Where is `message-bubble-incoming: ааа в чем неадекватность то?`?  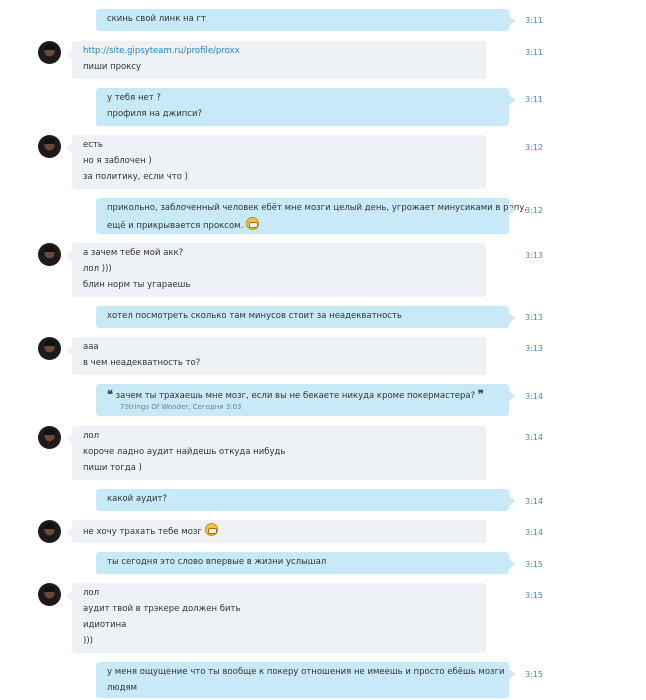 message-bubble-incoming: ааа в чем неадекватность то? is located at coordinates (276, 356).